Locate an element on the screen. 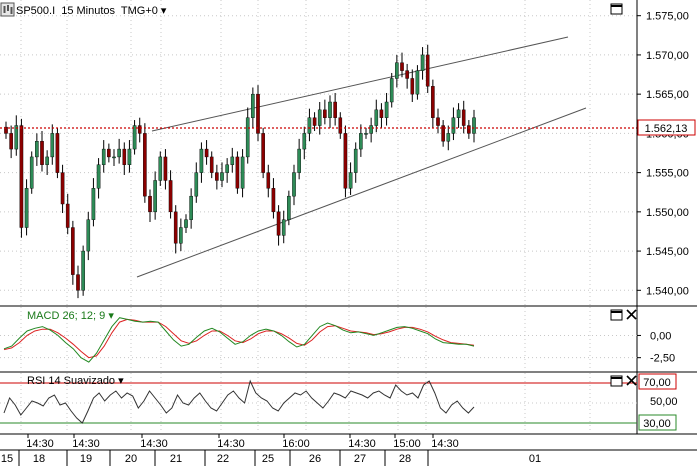  rsi-line is located at coordinates (239, 401).